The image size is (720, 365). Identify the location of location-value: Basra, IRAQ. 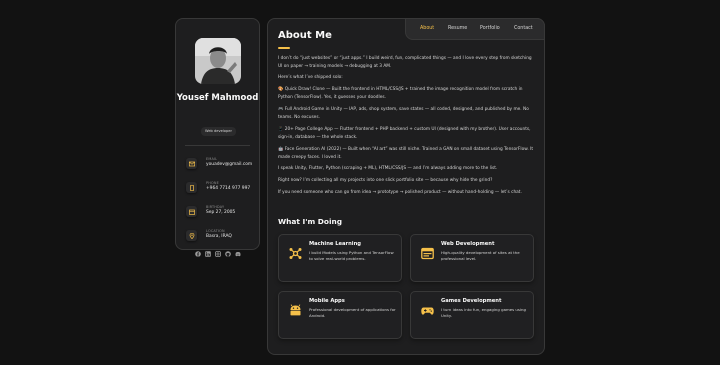
(219, 236).